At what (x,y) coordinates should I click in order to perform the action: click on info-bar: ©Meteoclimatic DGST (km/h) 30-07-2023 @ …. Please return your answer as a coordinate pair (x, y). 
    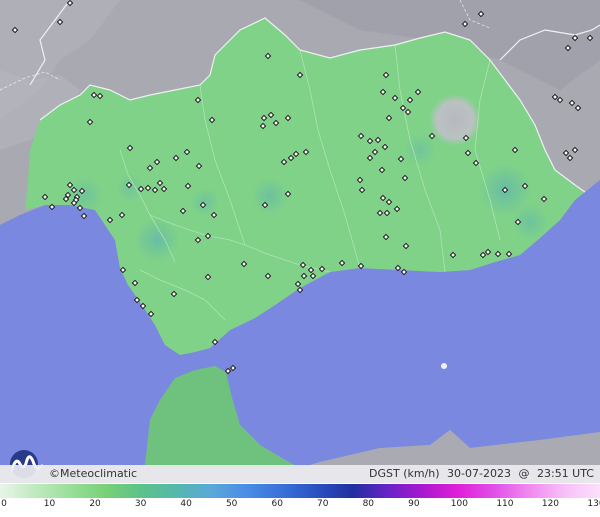
    Looking at the image, I should click on (300, 474).